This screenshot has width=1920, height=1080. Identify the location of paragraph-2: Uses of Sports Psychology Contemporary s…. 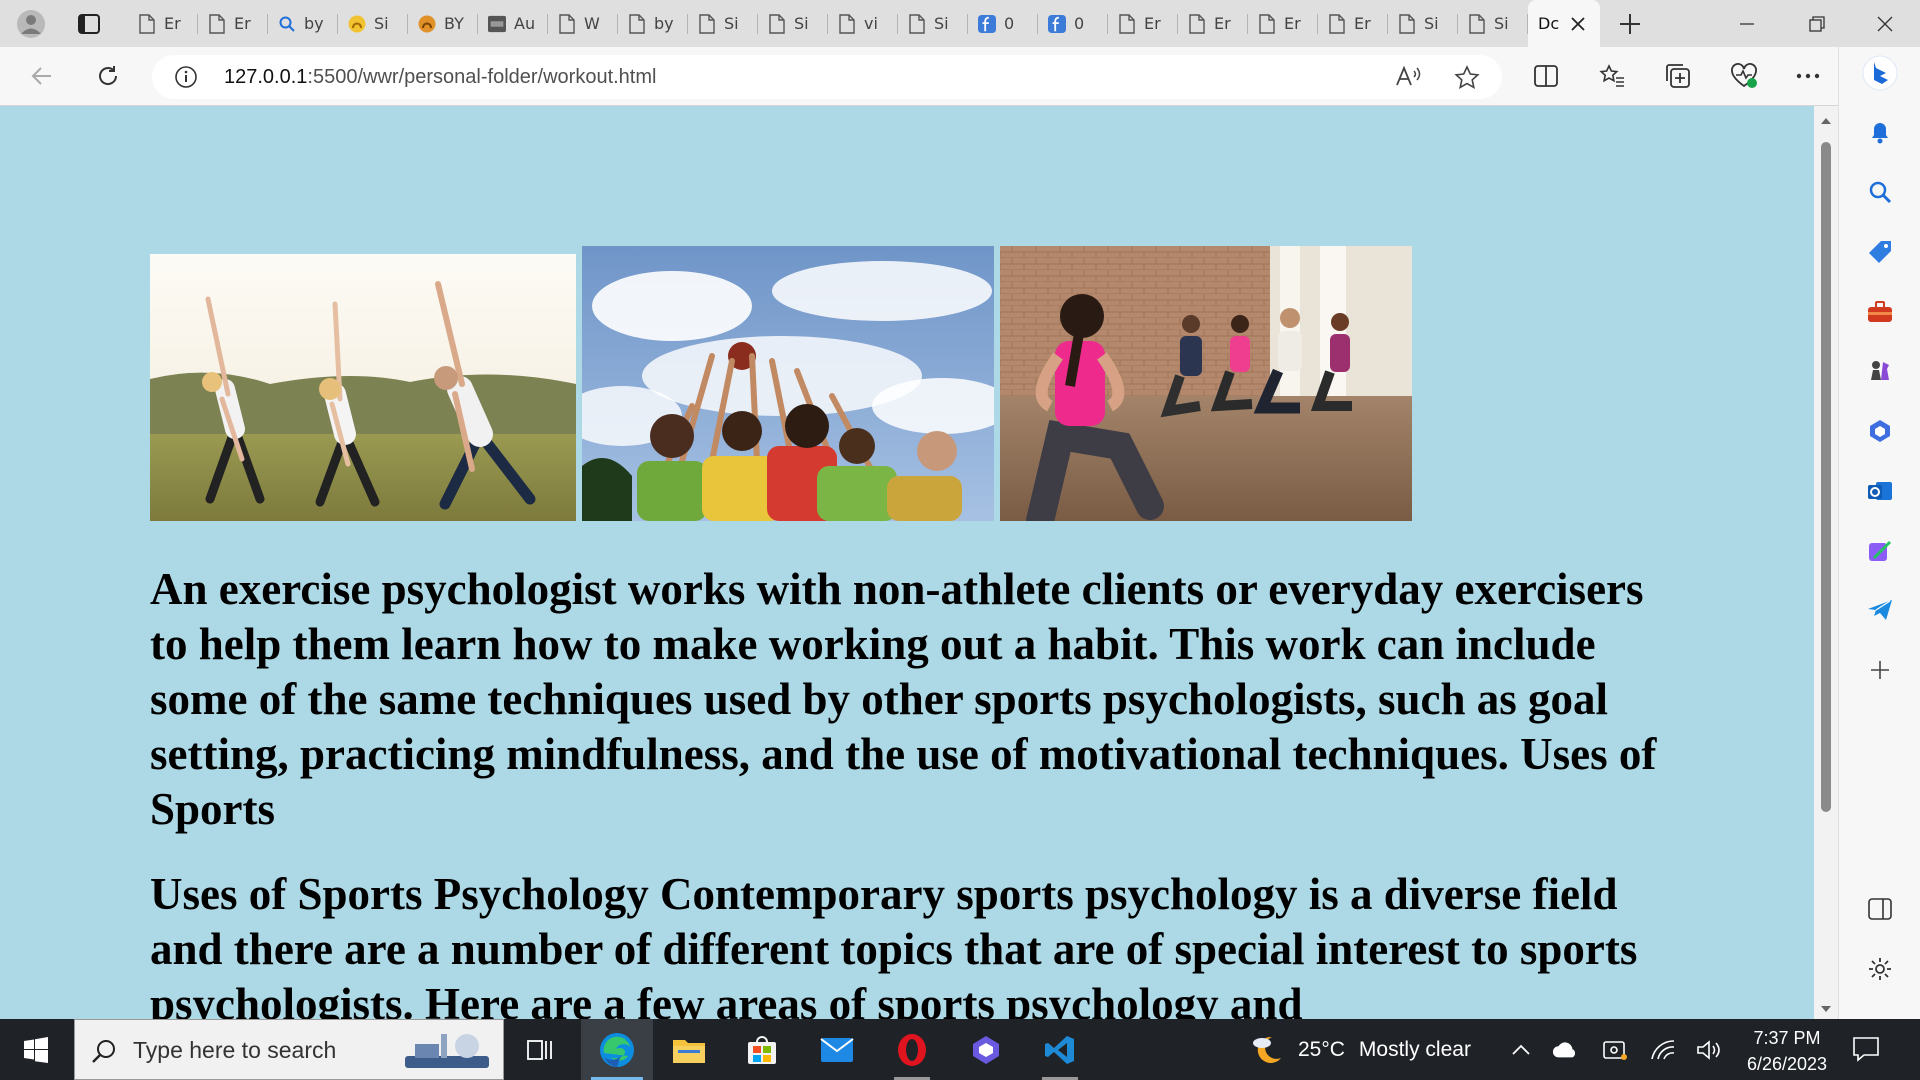
(894, 944).